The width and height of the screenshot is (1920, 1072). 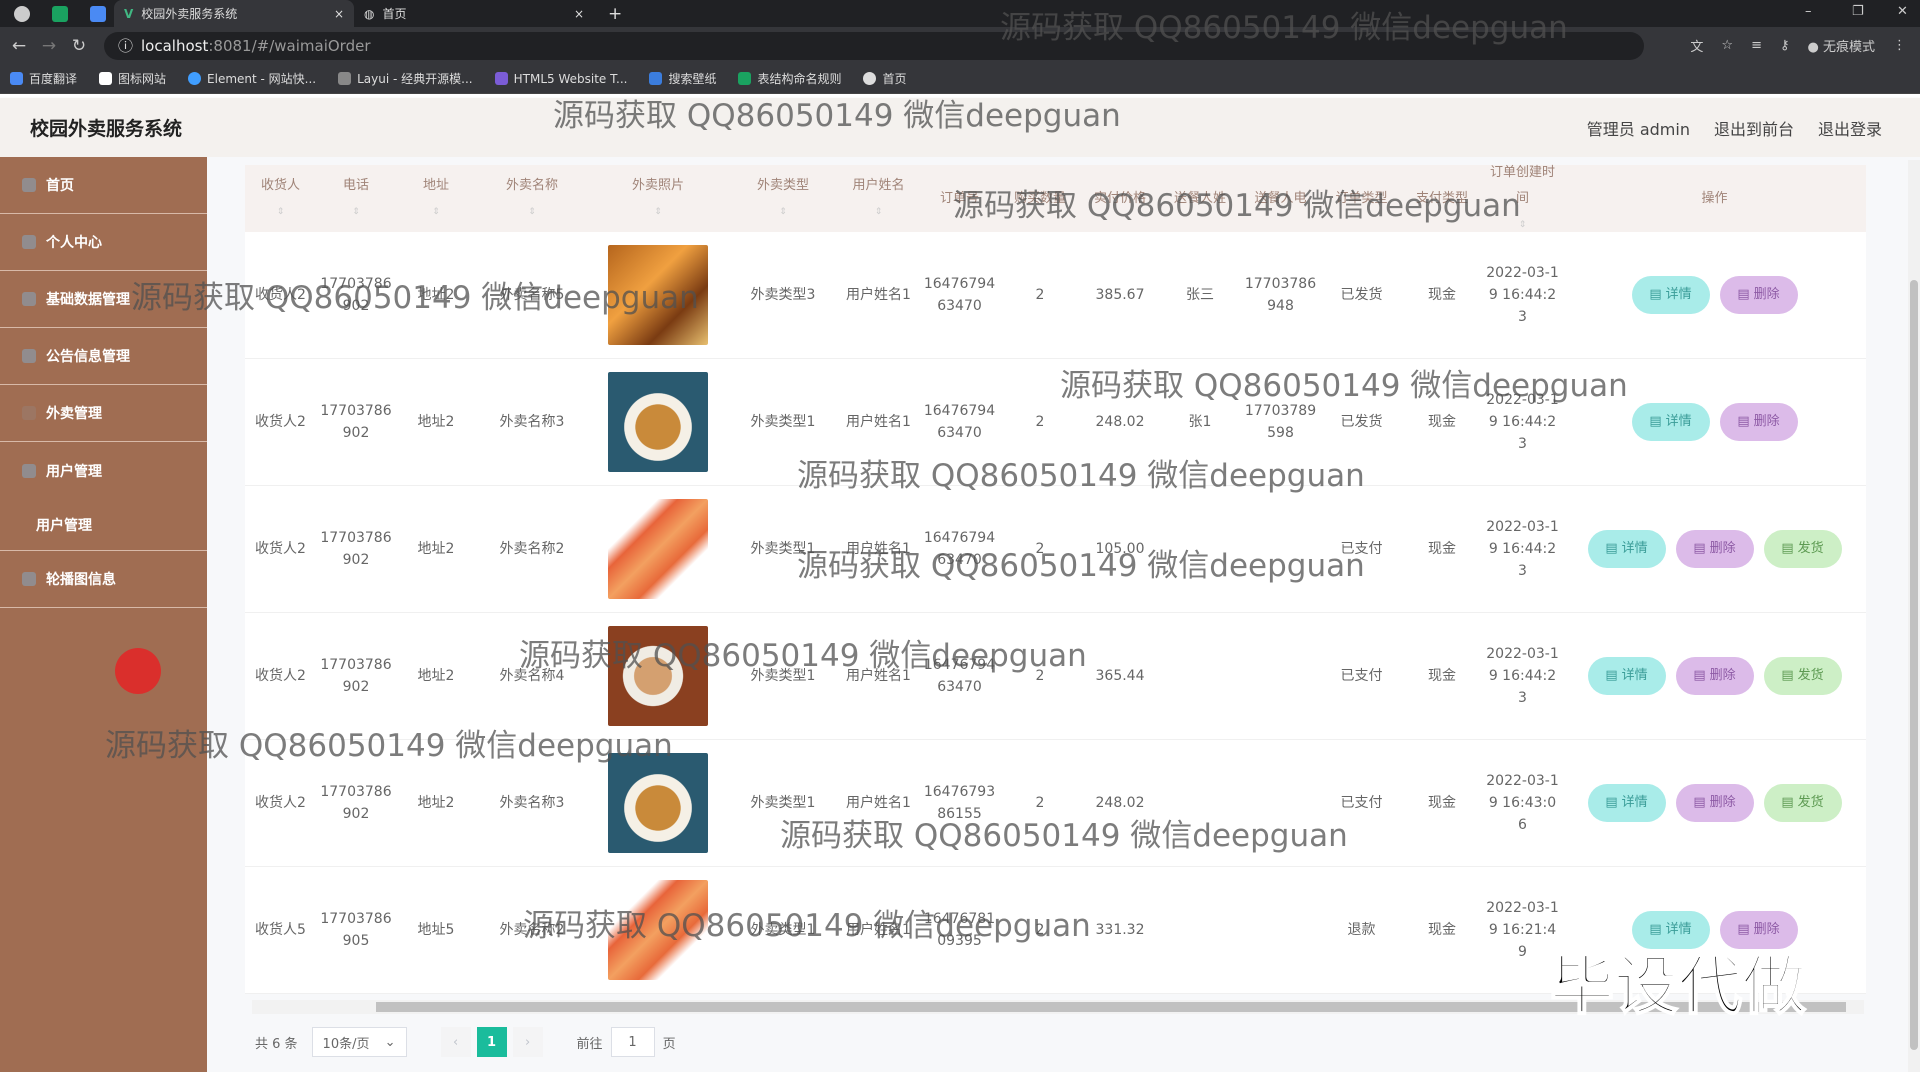 I want to click on cell-type: 外卖类型1, so click(x=783, y=930).